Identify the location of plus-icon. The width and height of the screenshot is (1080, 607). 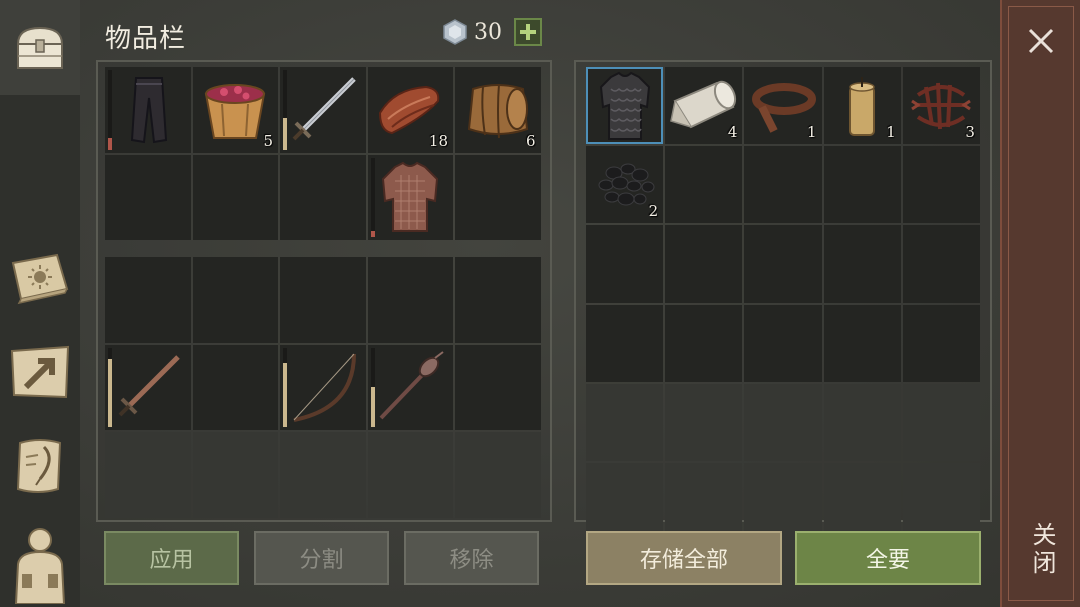
(528, 32).